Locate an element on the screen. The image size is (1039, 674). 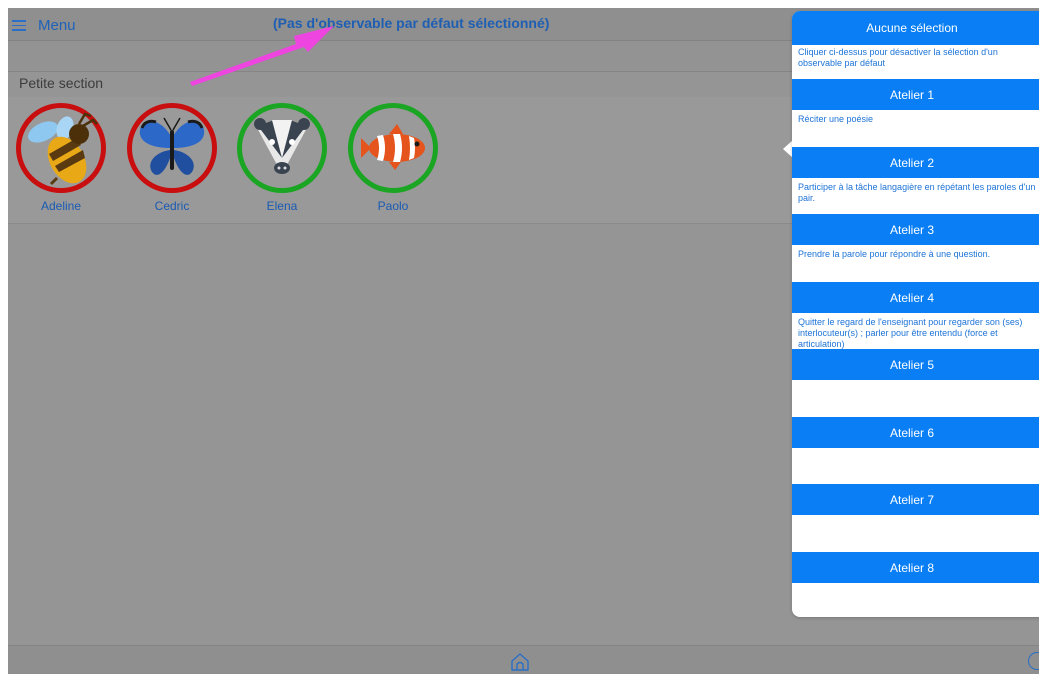
section-title: Petite section is located at coordinates (61, 83).